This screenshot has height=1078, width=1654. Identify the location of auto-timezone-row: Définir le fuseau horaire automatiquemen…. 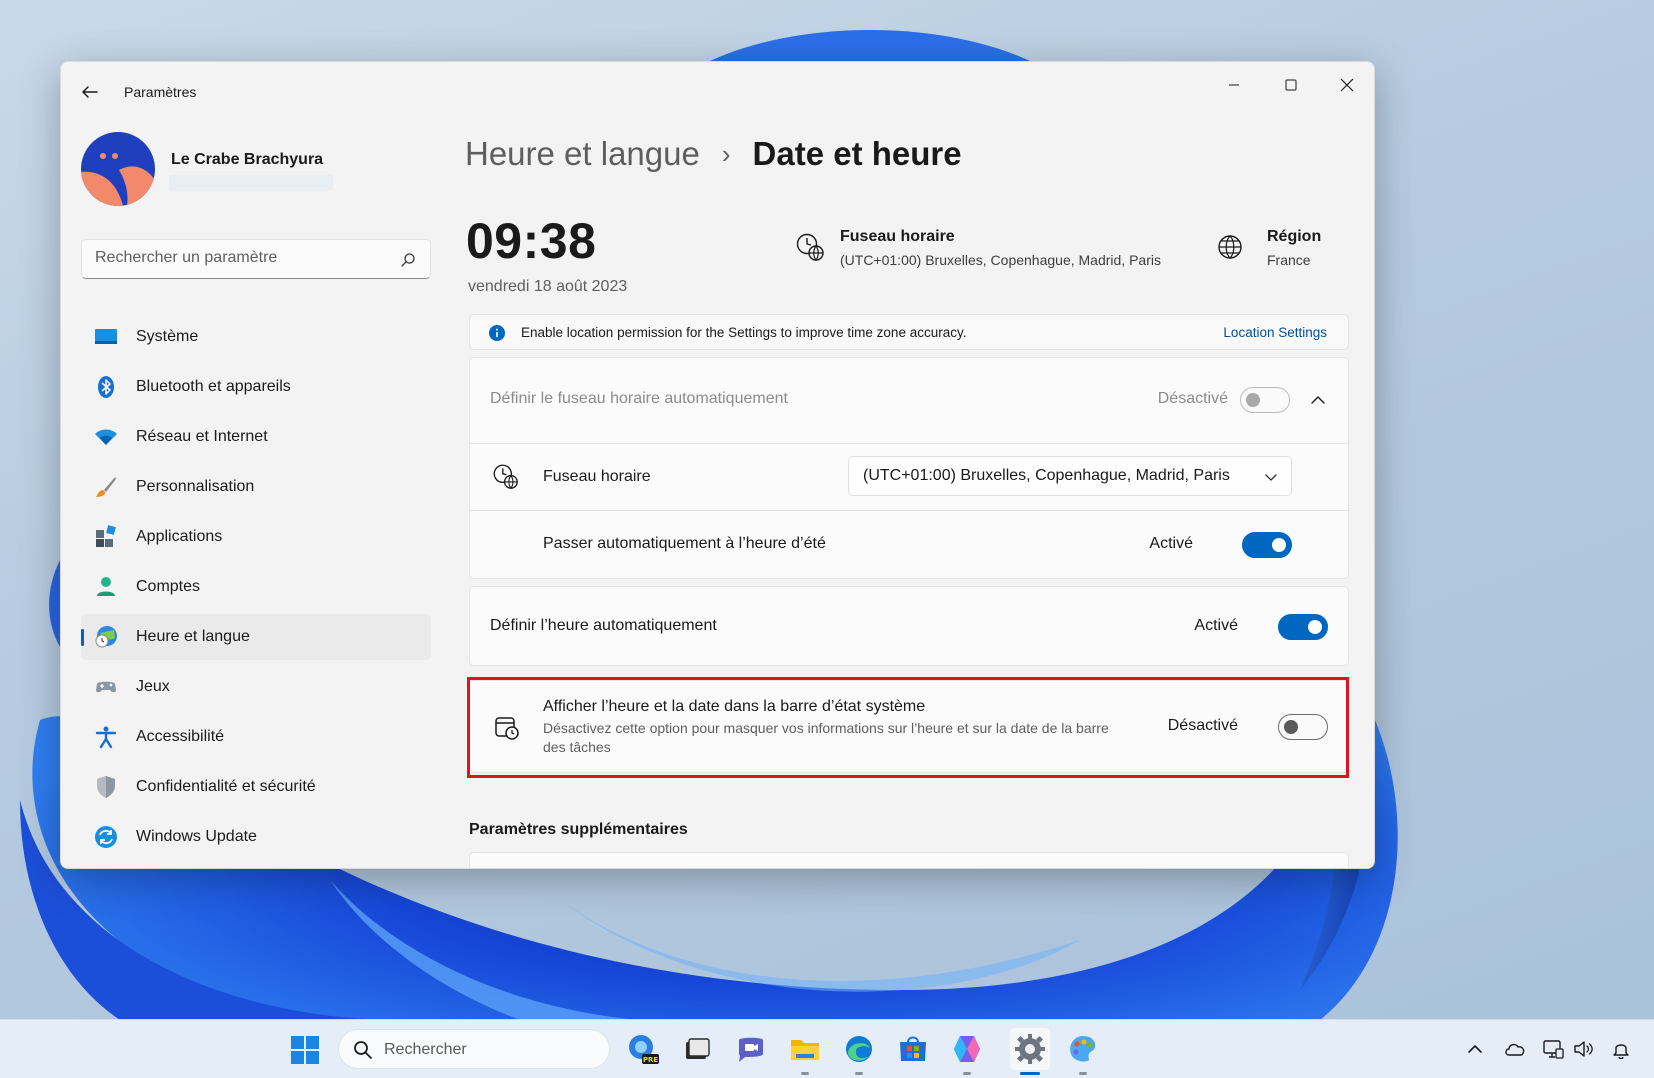
(909, 400).